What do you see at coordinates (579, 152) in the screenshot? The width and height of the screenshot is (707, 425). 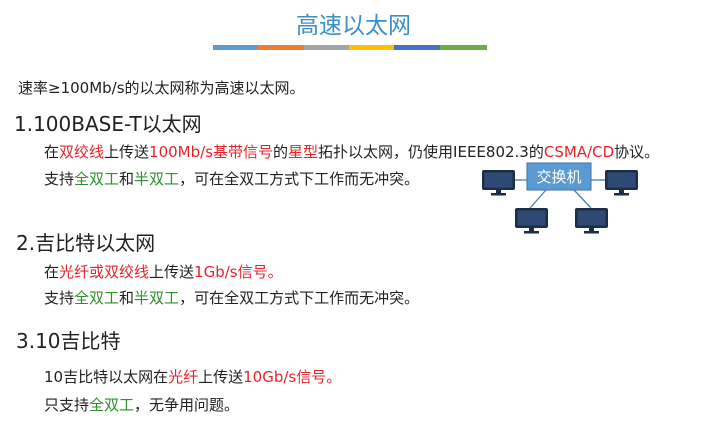 I see `highlight-text: CSMA/CD` at bounding box center [579, 152].